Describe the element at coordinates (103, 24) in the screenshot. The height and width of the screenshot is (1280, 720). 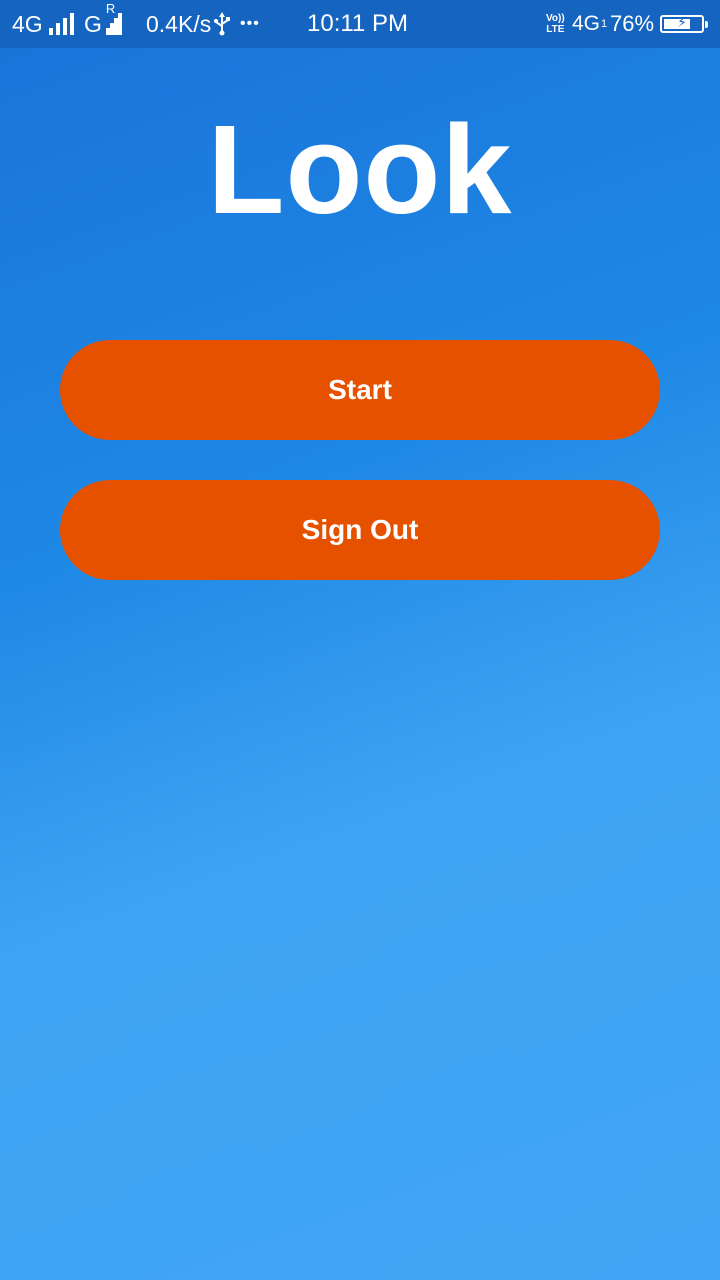
I see `network-indicator-secondary: G R` at that location.